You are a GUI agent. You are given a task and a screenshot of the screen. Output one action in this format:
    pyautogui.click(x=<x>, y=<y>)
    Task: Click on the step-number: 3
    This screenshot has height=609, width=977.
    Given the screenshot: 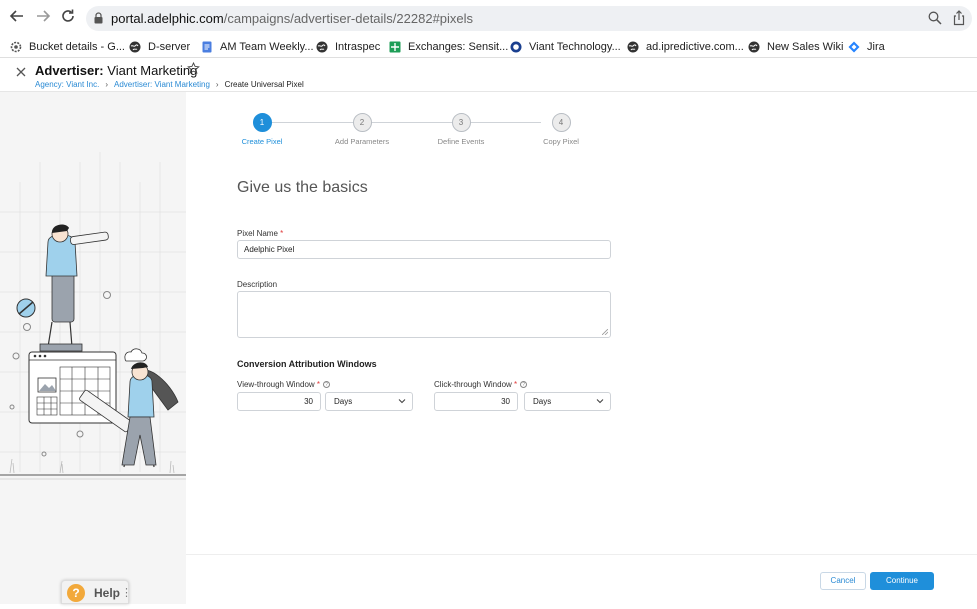 What is the action you would take?
    pyautogui.click(x=461, y=122)
    